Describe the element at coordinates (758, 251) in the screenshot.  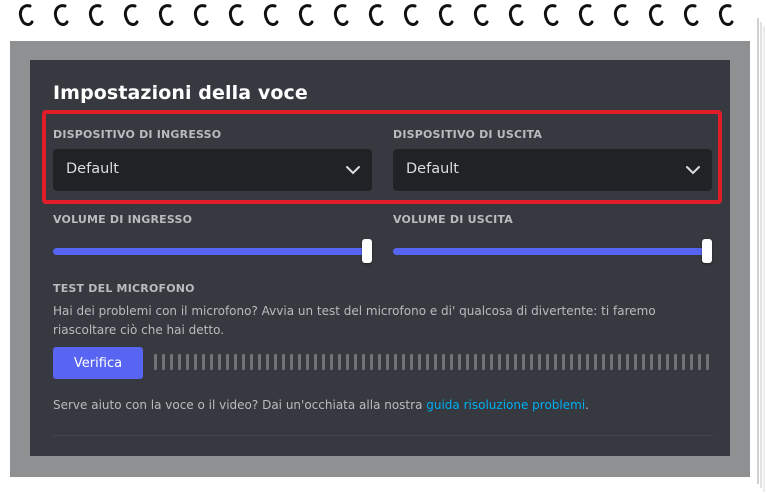
I see `page-stack-edge` at that location.